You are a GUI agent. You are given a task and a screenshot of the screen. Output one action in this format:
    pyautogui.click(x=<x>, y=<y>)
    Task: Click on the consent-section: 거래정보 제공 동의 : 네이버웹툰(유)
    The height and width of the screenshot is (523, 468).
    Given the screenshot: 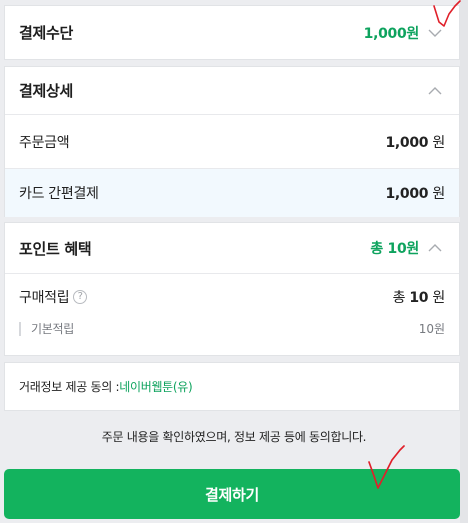 What is the action you would take?
    pyautogui.click(x=232, y=386)
    